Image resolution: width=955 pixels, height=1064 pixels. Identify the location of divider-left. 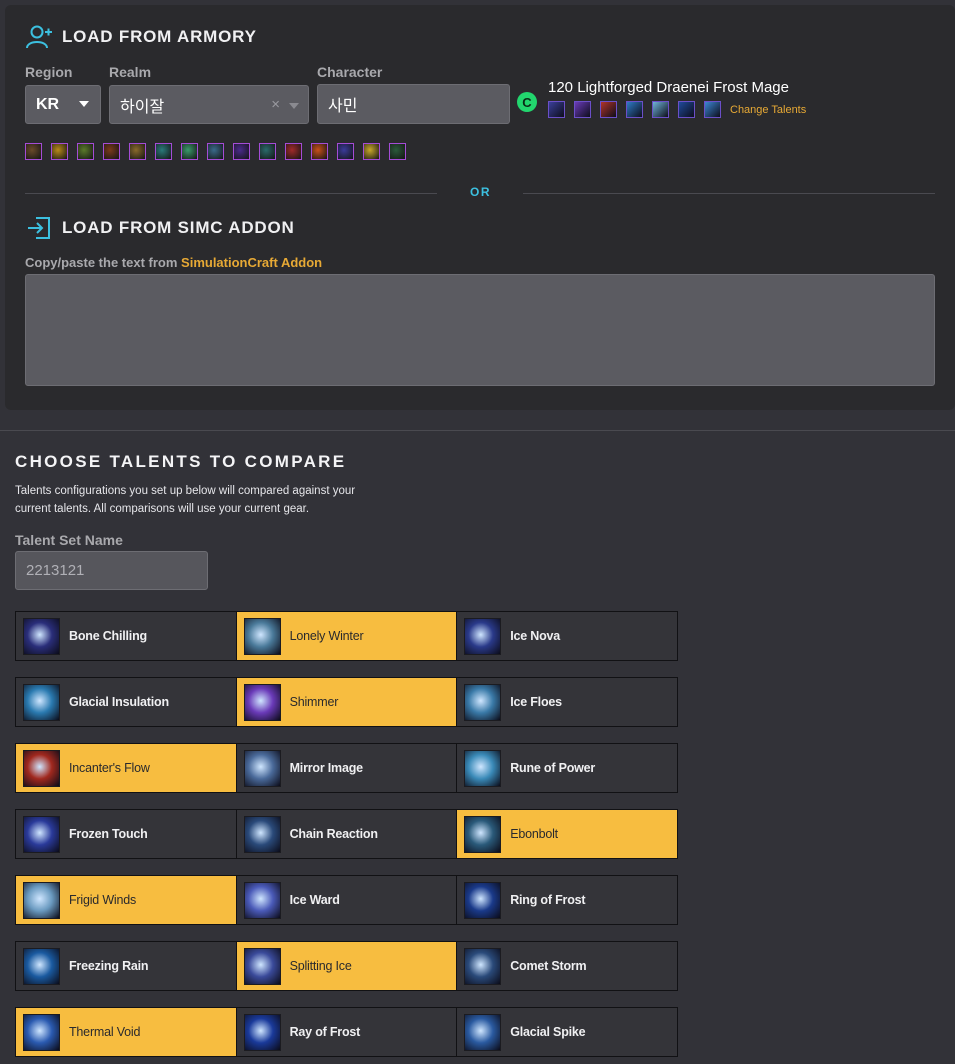
(231, 193).